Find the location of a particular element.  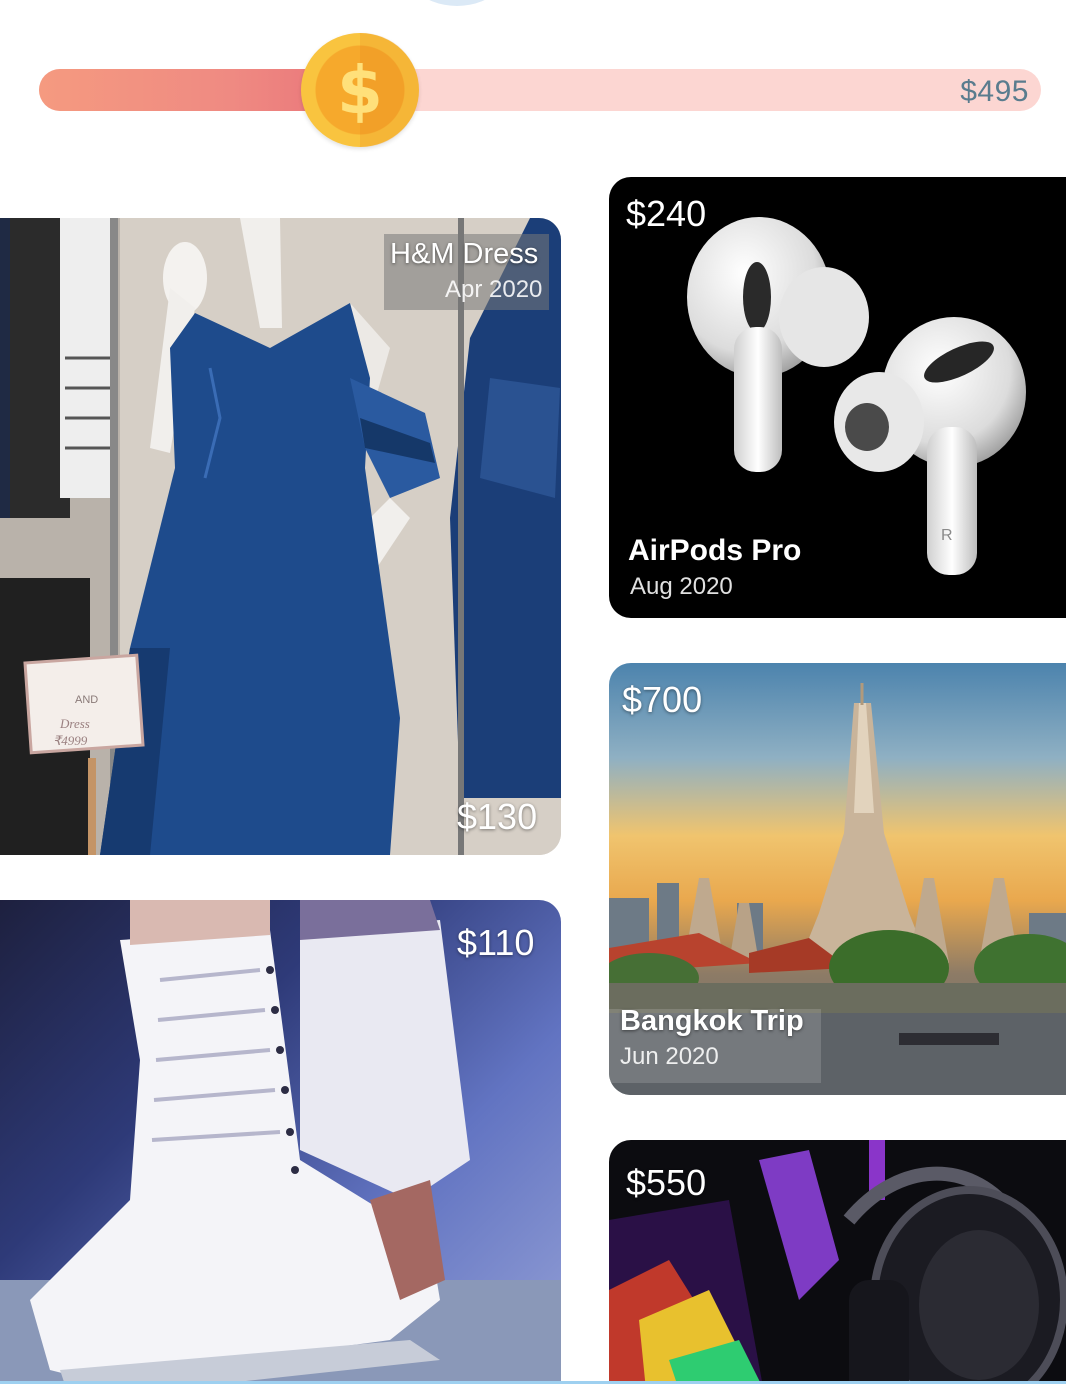

card-price: $240 is located at coordinates (666, 213).